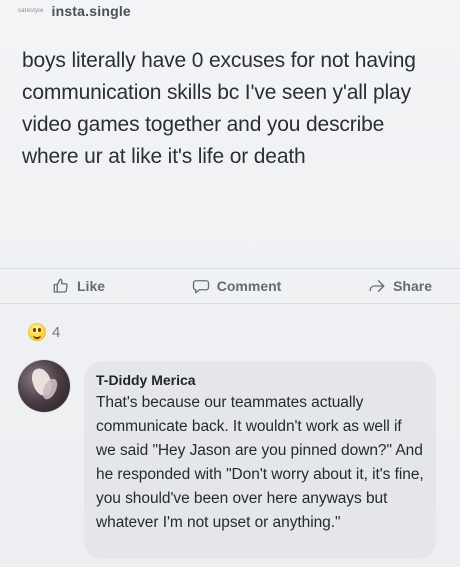  I want to click on comment-button: Comment, so click(237, 286).